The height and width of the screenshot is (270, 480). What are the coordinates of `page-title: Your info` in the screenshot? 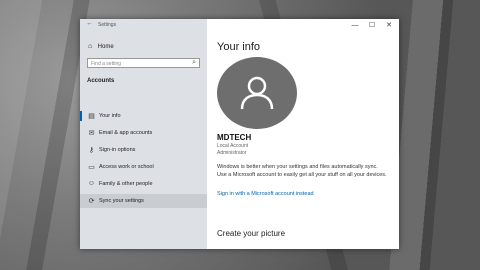 It's located at (239, 47).